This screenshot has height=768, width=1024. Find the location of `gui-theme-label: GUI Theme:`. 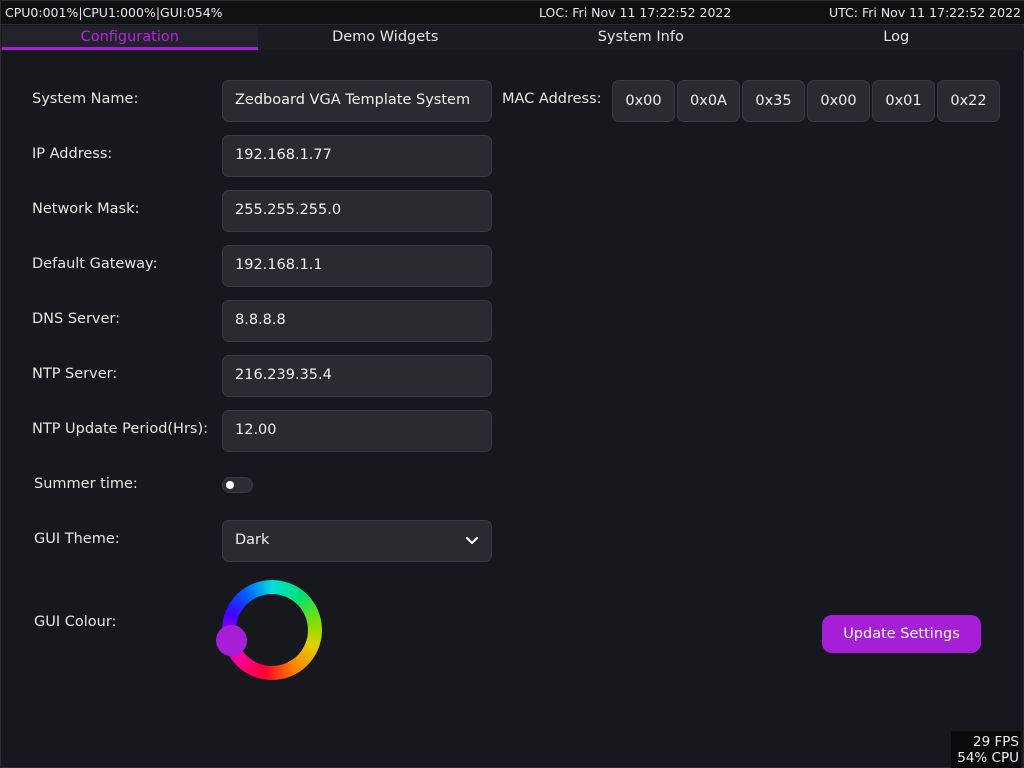

gui-theme-label: GUI Theme: is located at coordinates (77, 539).